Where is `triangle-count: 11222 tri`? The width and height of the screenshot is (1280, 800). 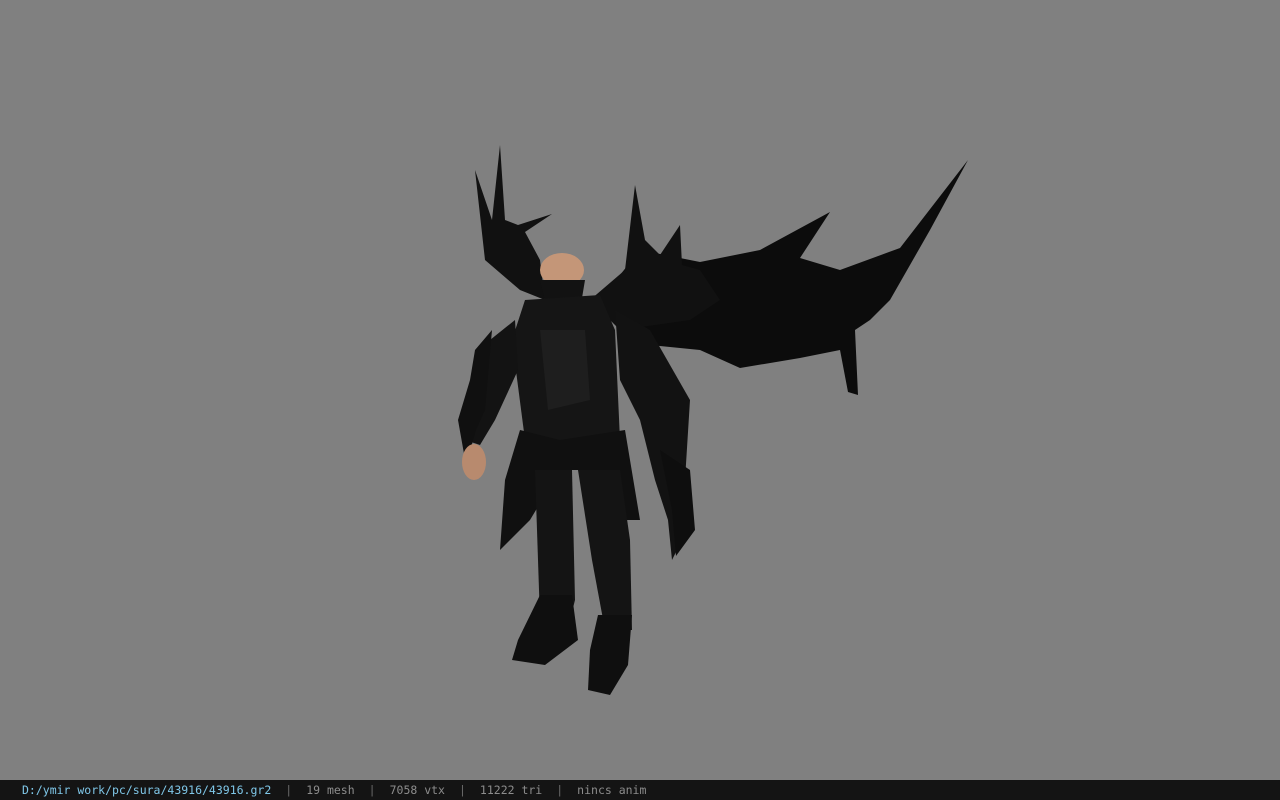 triangle-count: 11222 tri is located at coordinates (511, 790).